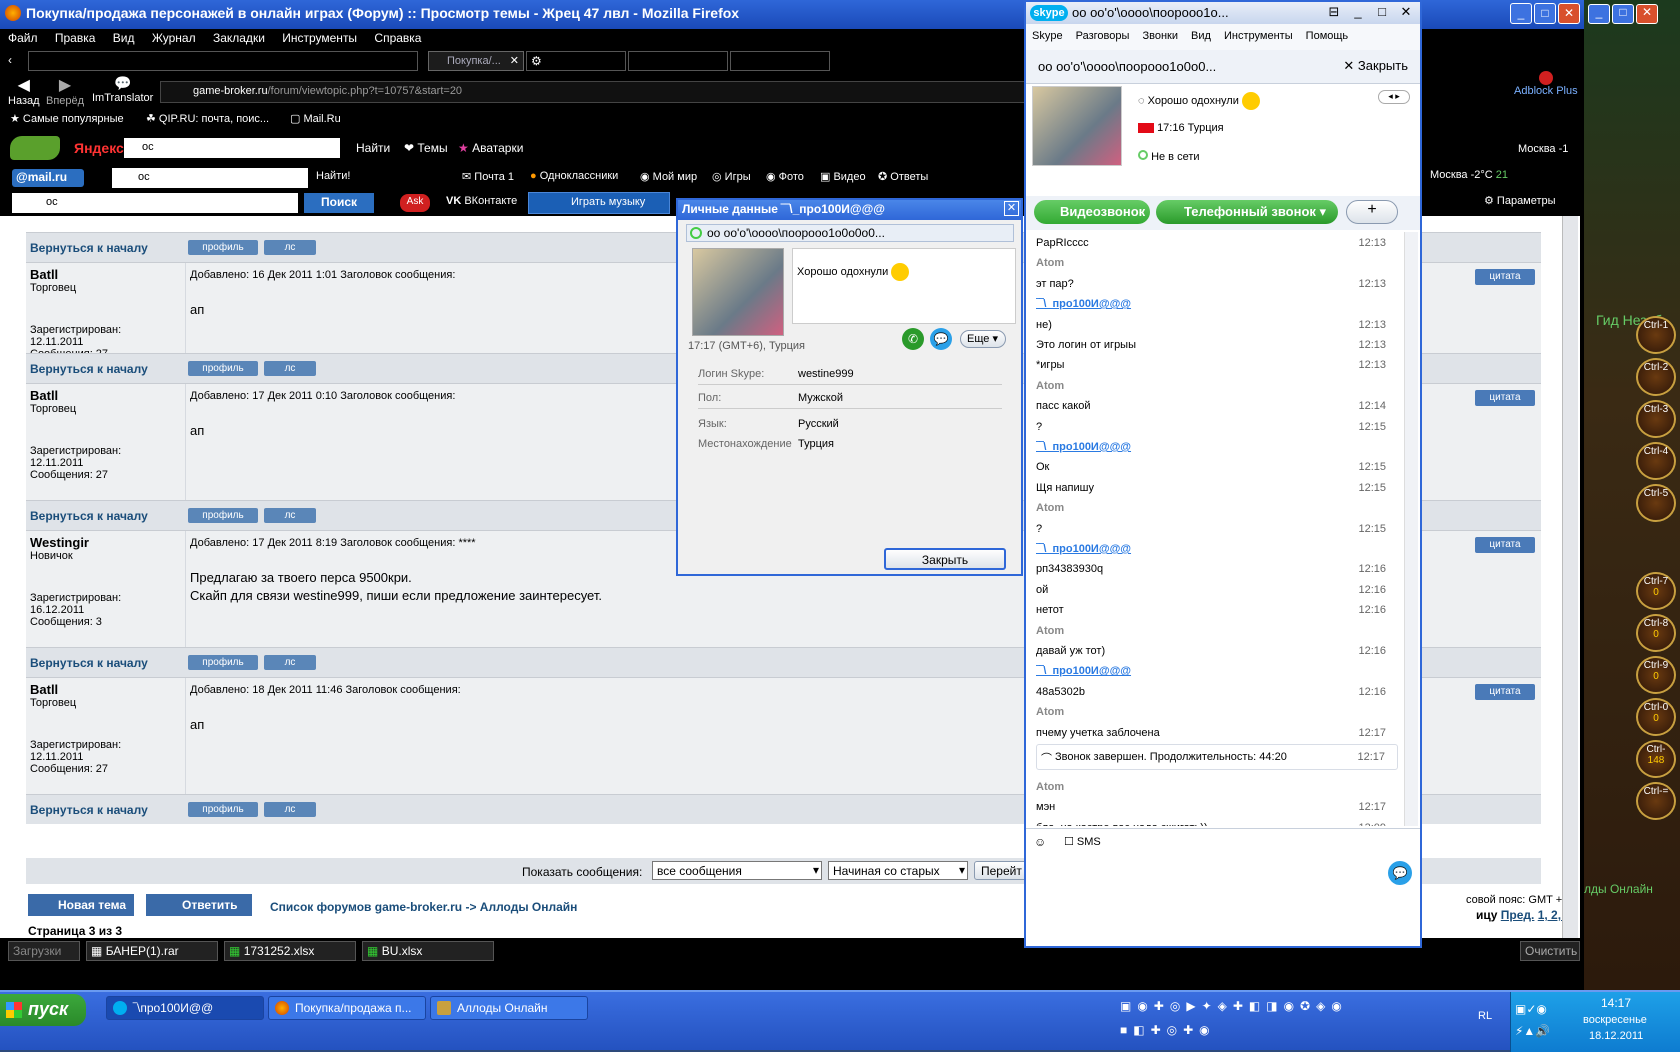  What do you see at coordinates (599, 203) in the screenshot?
I see `music-player: Играть музыку` at bounding box center [599, 203].